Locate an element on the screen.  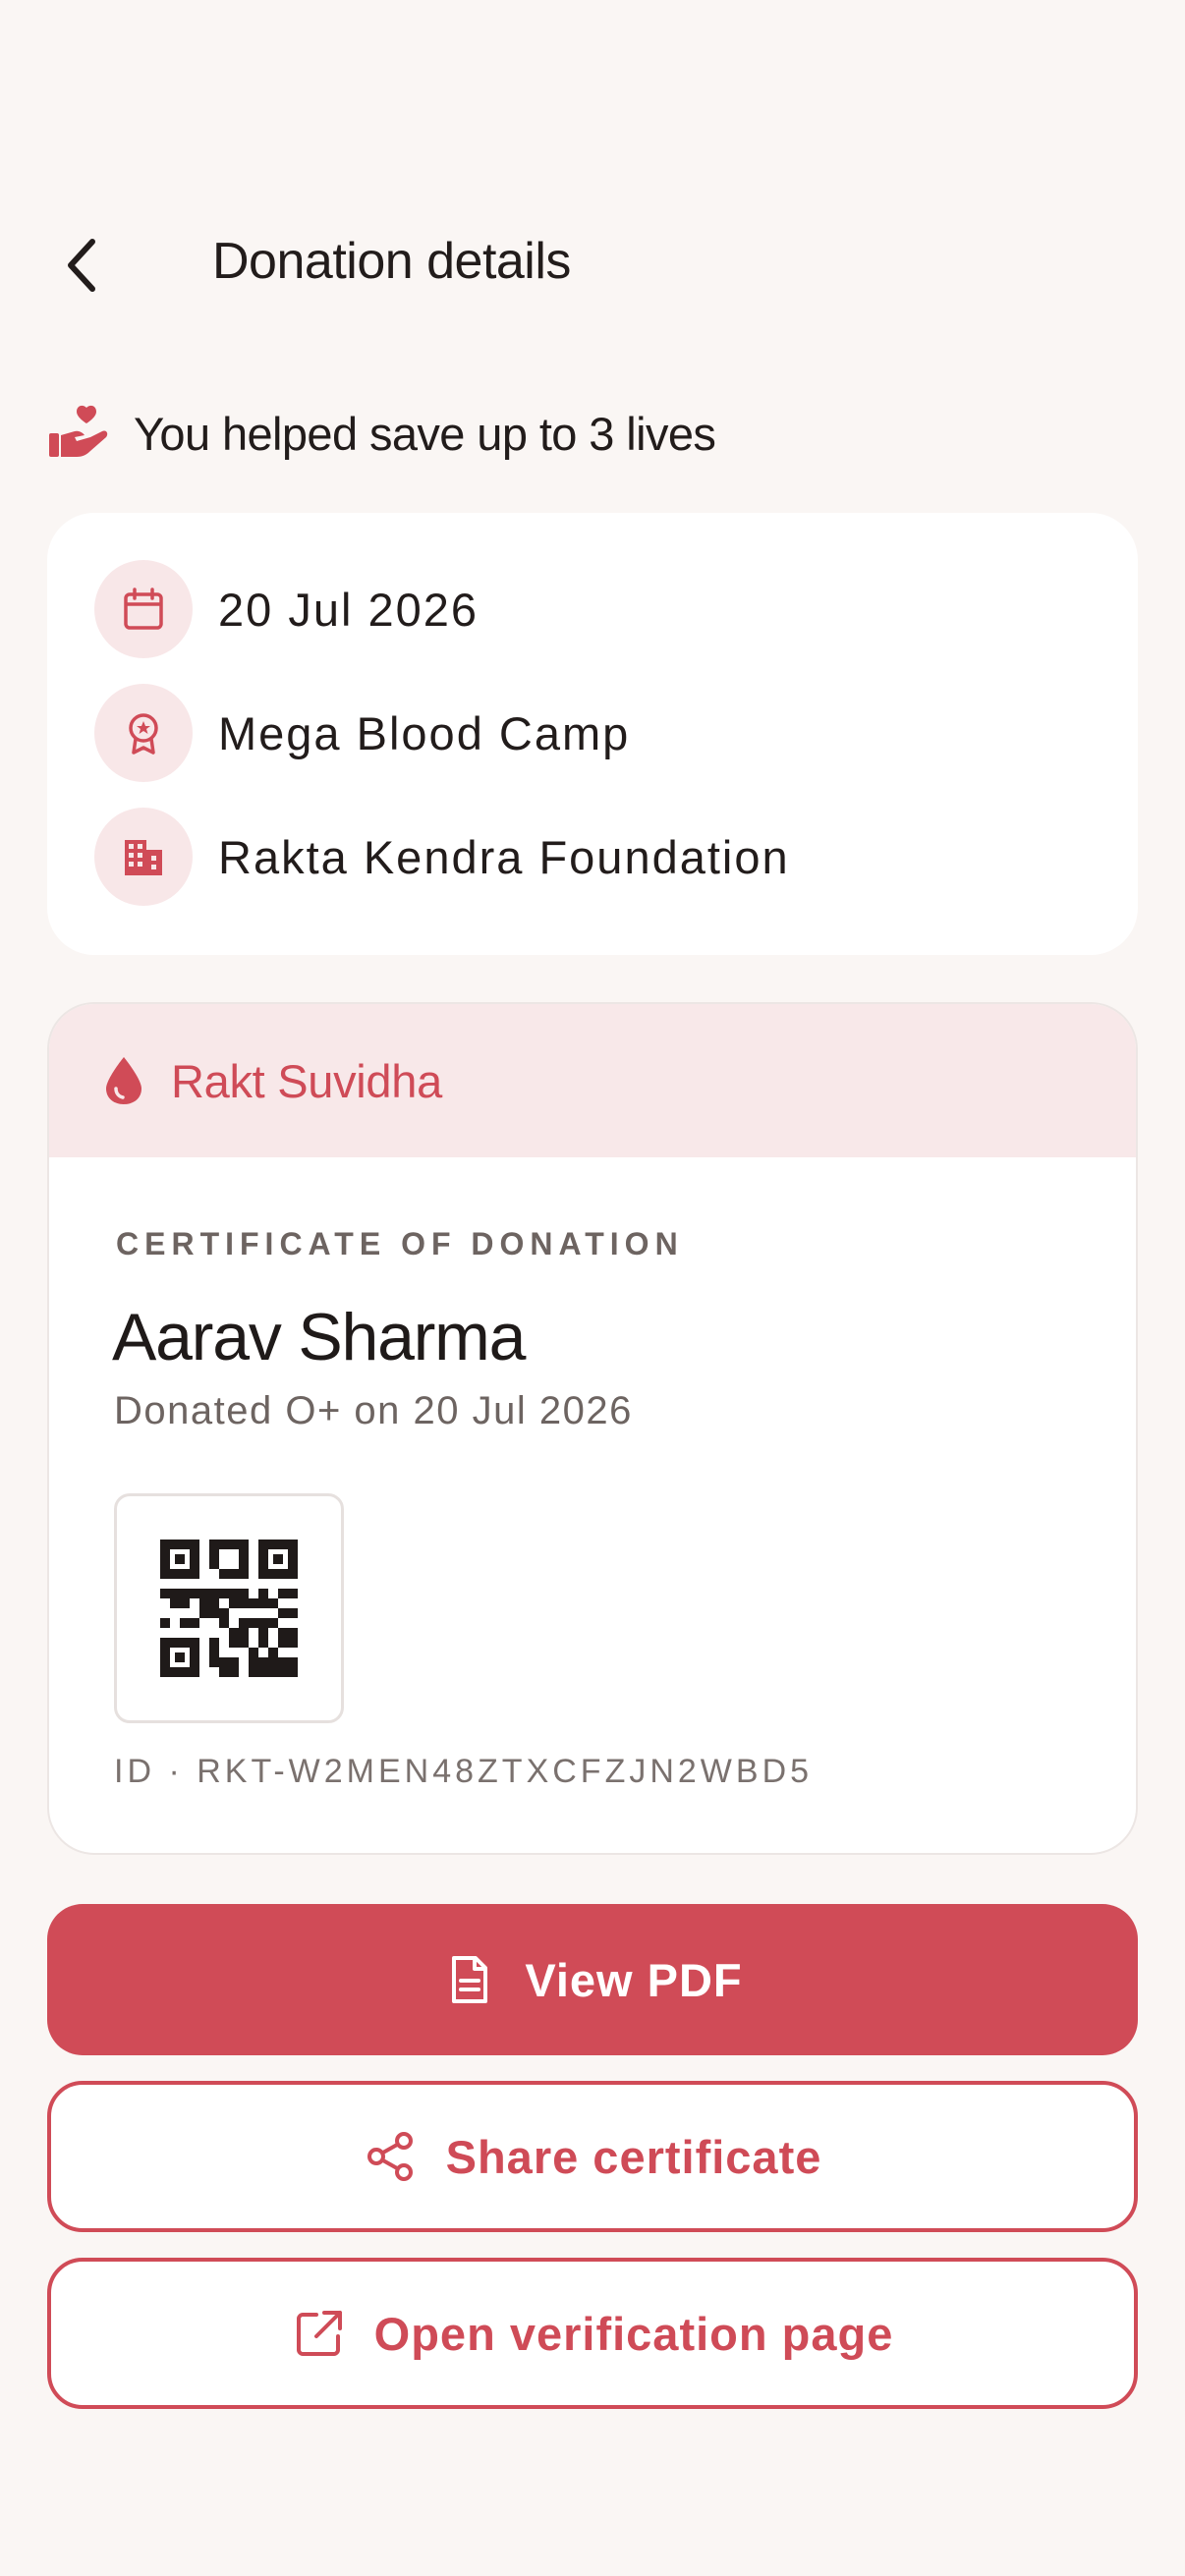
impact-text: You helped save up to 3 lives is located at coordinates (425, 433).